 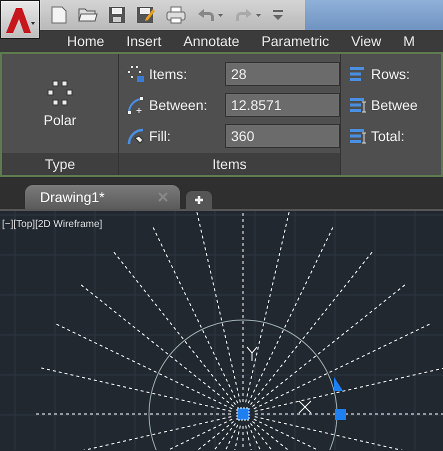 What do you see at coordinates (136, 74) in the screenshot?
I see `items-count-icon` at bounding box center [136, 74].